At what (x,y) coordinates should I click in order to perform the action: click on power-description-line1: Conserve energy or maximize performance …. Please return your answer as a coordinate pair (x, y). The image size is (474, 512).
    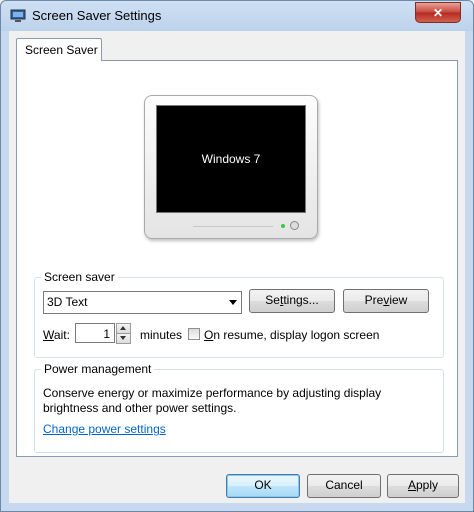
    Looking at the image, I should click on (212, 393).